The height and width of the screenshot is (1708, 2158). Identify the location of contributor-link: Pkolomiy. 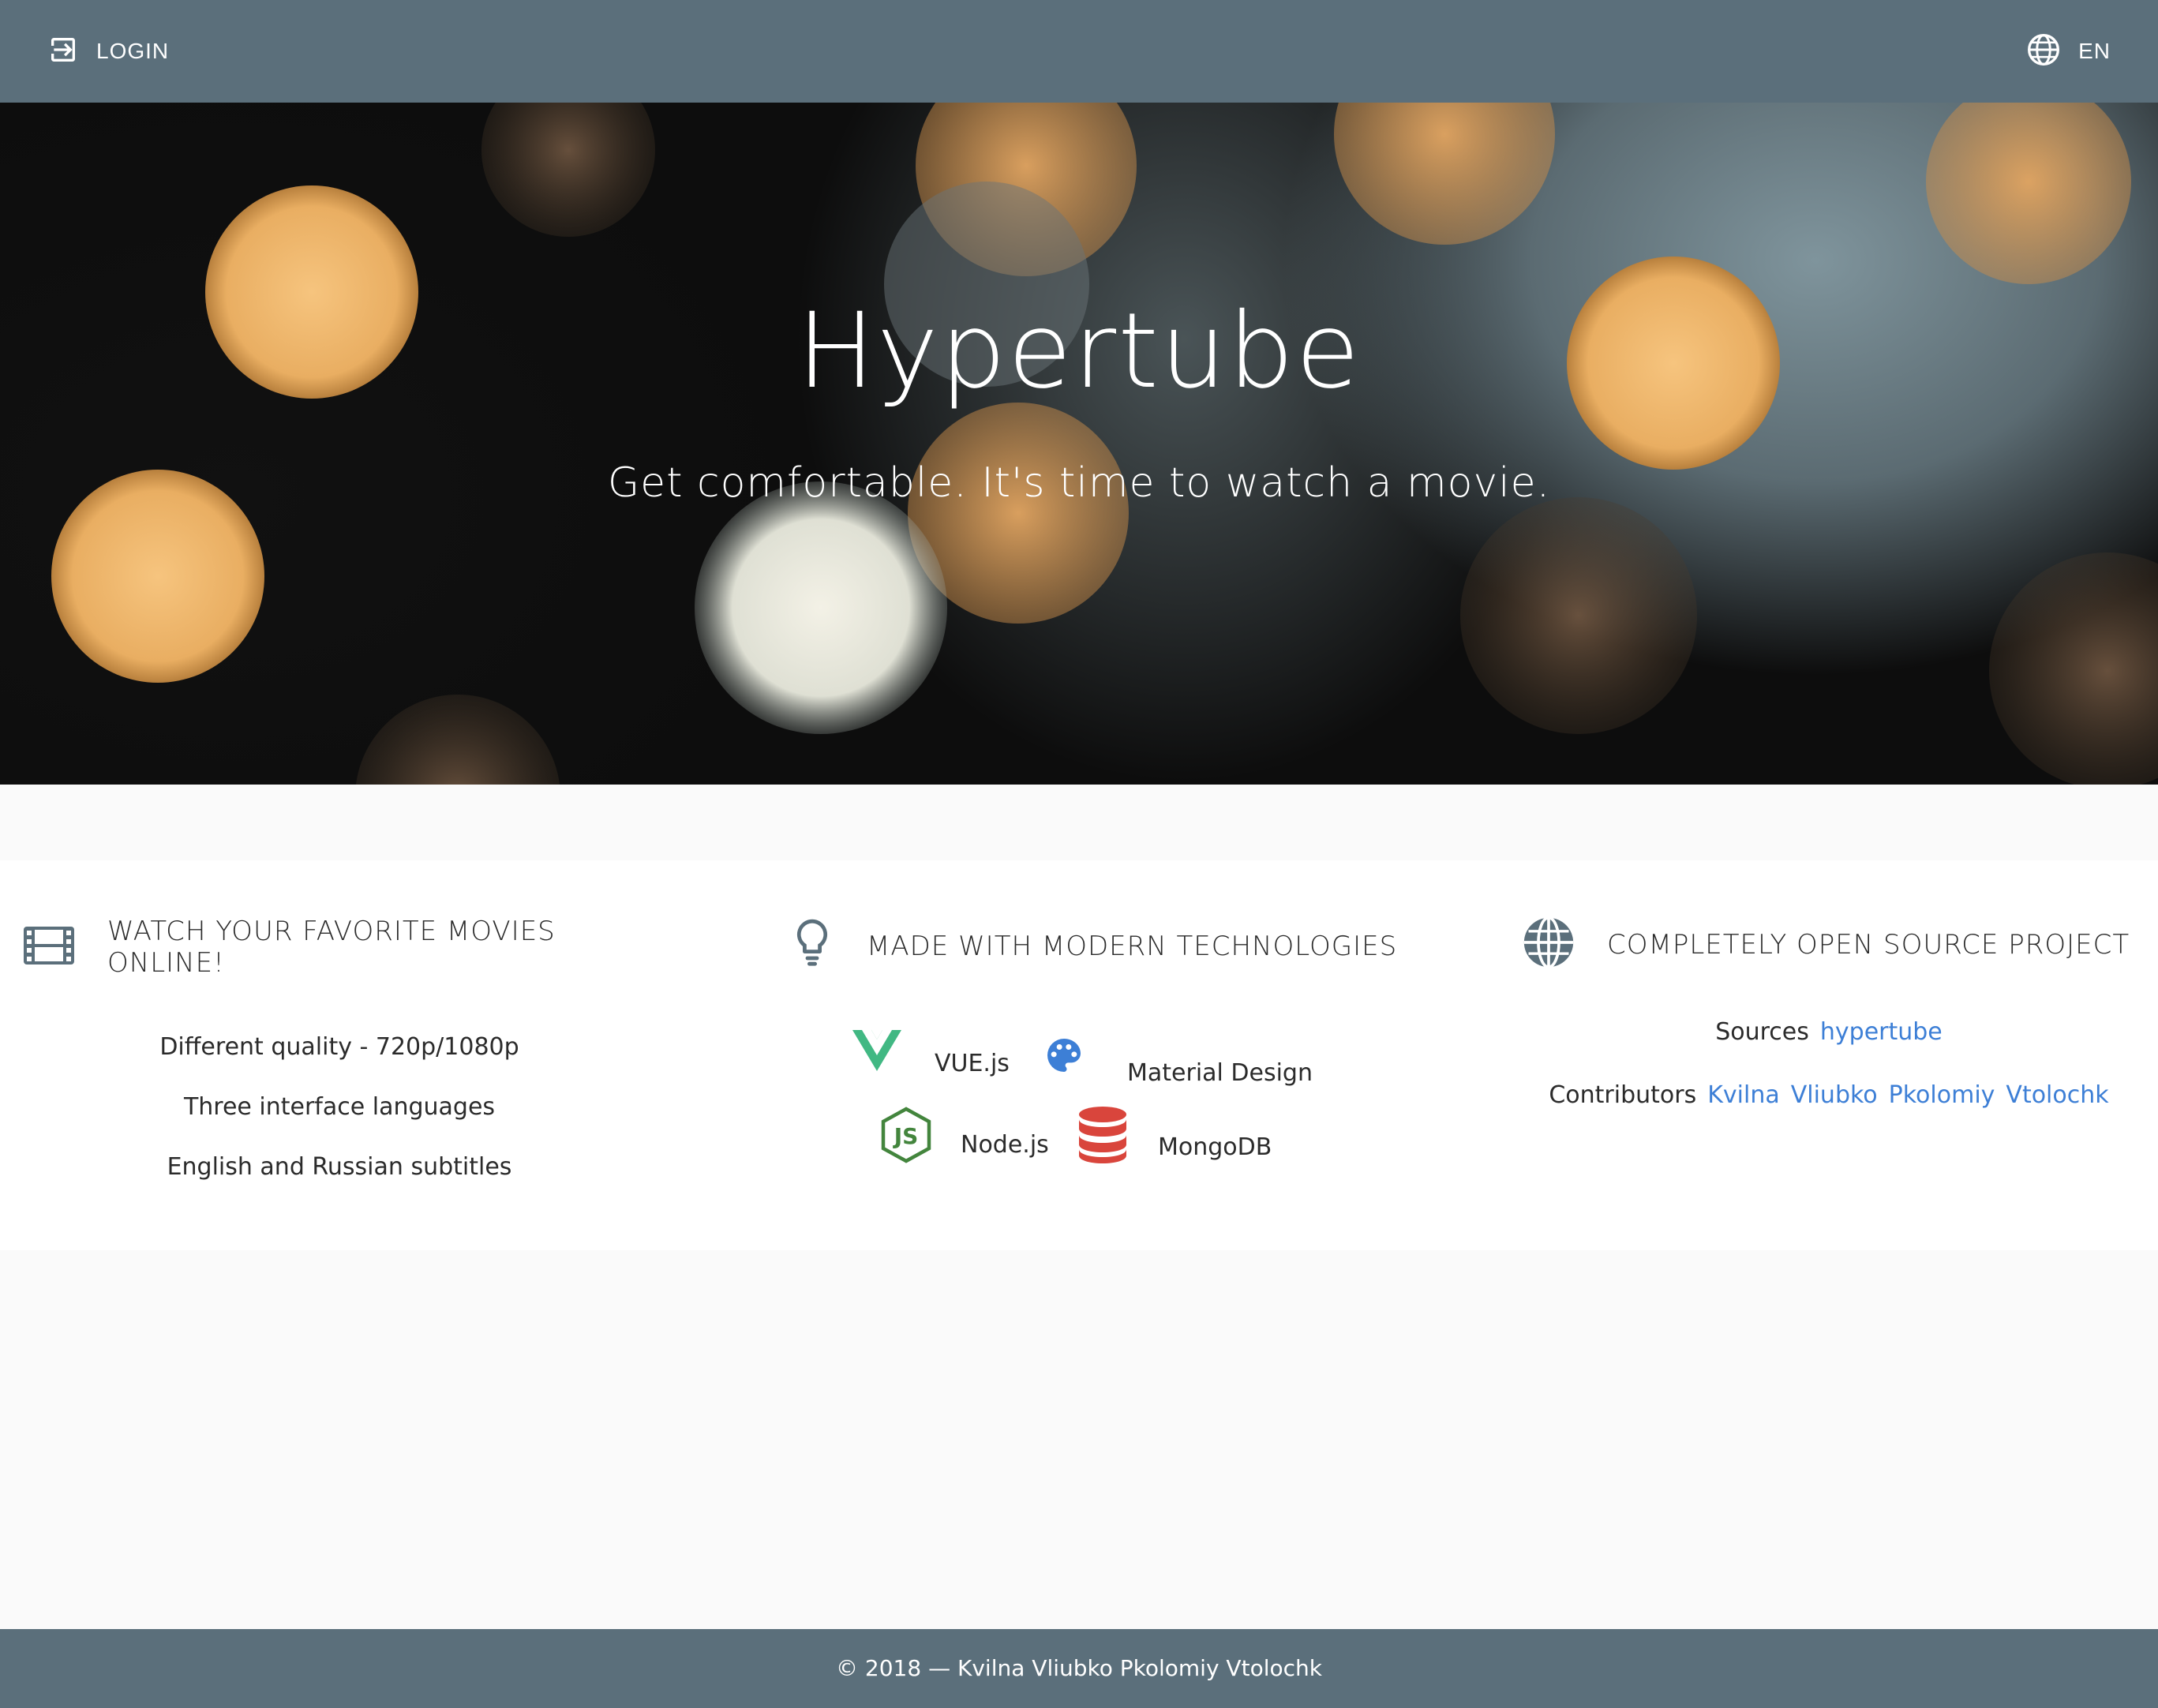
(1942, 1095).